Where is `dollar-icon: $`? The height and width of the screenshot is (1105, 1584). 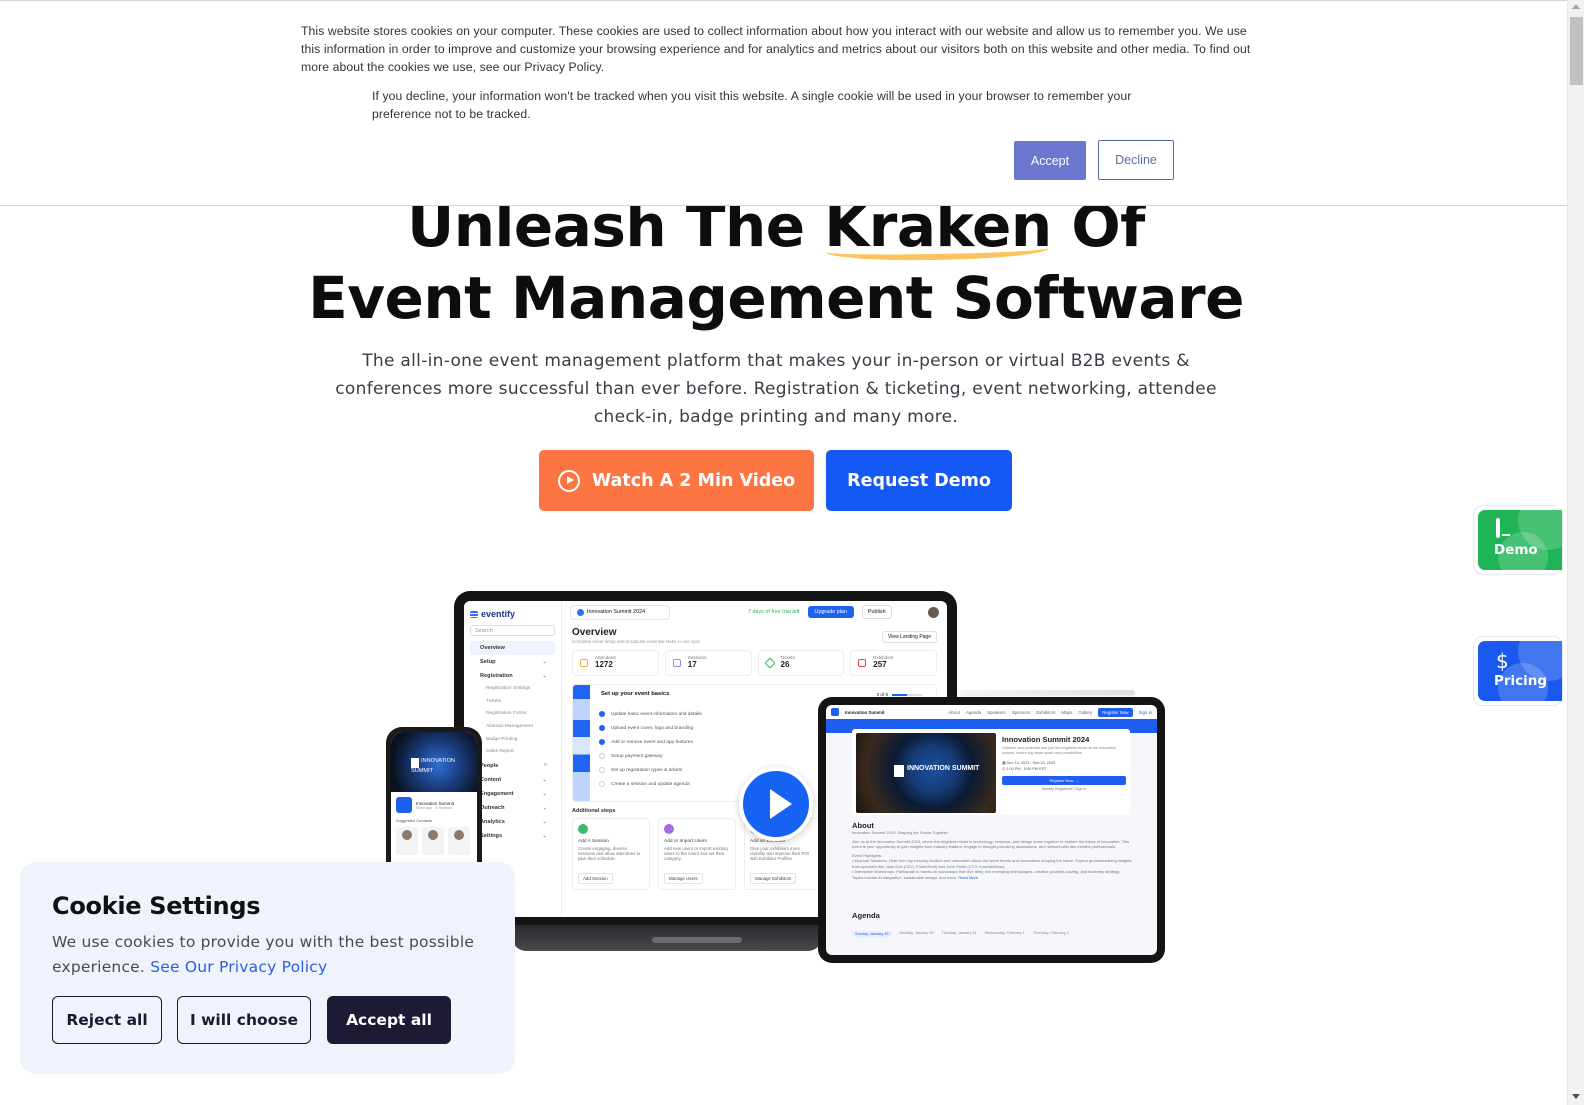 dollar-icon: $ is located at coordinates (1502, 661).